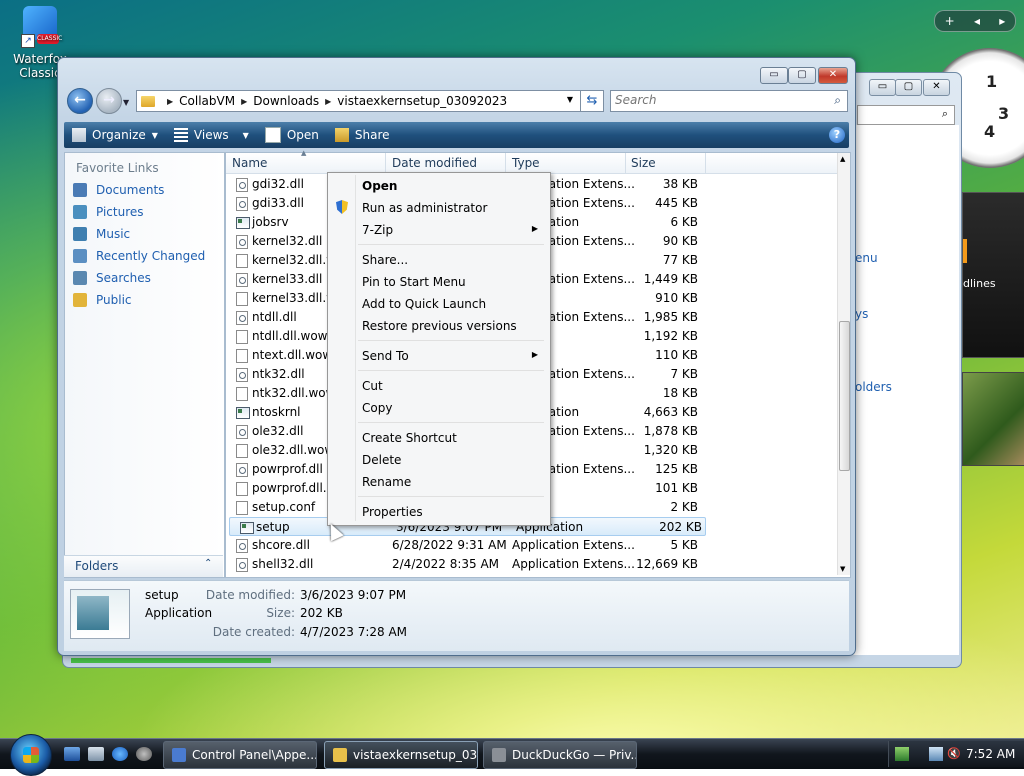  What do you see at coordinates (866, 258) in the screenshot?
I see `back-link-menu: enu` at bounding box center [866, 258].